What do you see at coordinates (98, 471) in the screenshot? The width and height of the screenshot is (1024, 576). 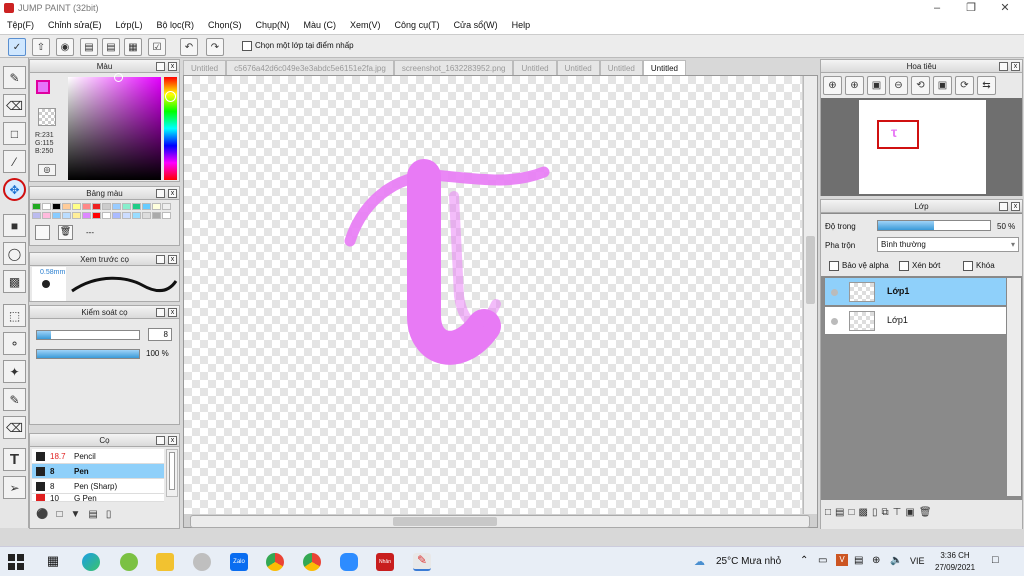 I see `list-item: 8 Pen` at bounding box center [98, 471].